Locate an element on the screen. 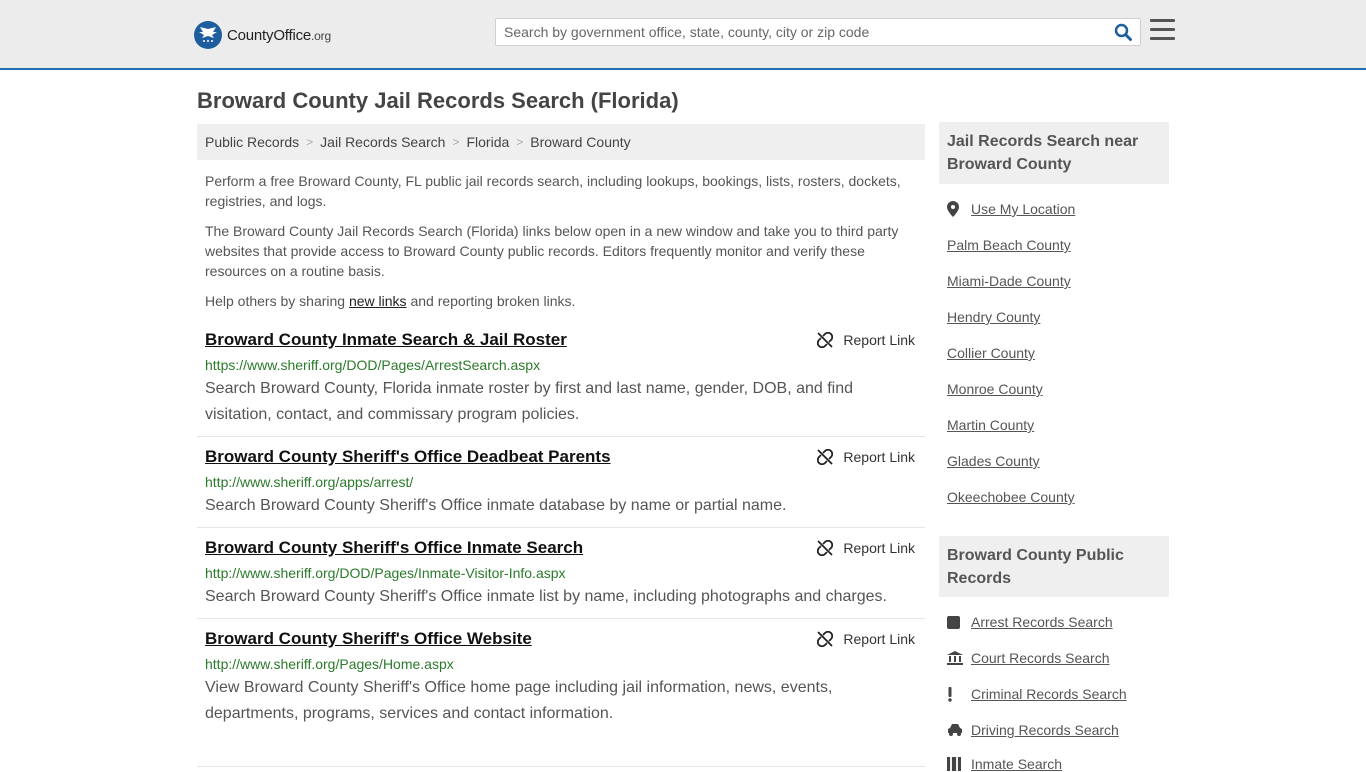  result-url: http://www.sheriff.org/Pages/Home.aspx is located at coordinates (329, 664).